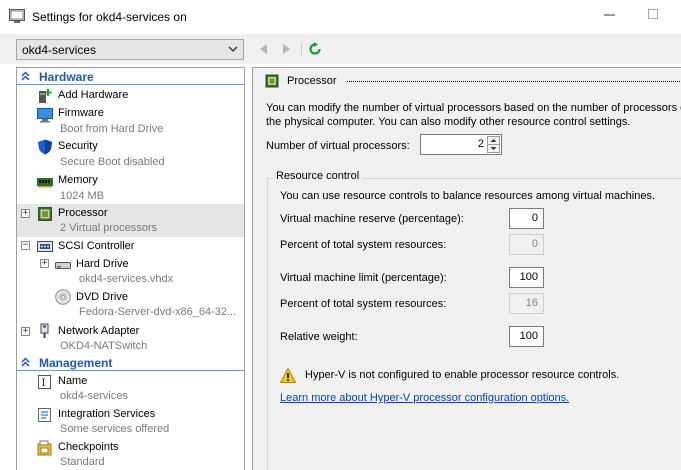 The image size is (681, 470). I want to click on collapse-toggle: −, so click(25, 245).